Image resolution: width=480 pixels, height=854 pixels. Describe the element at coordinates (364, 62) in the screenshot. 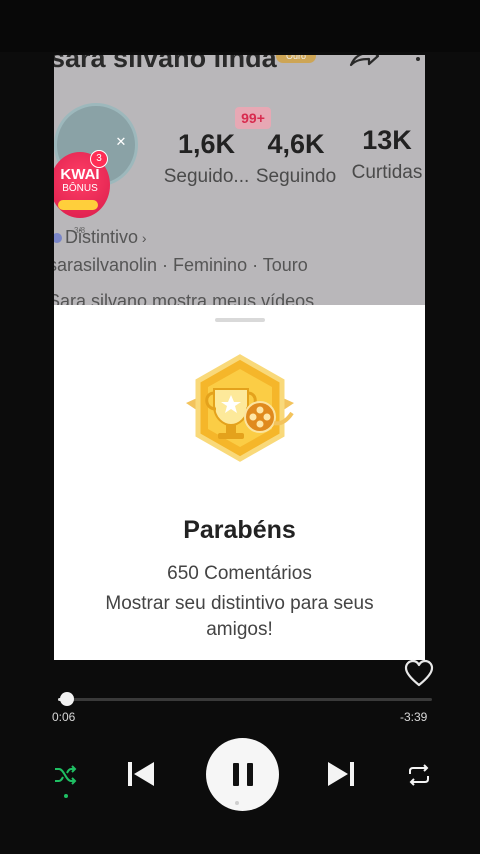

I see `share-icon` at that location.